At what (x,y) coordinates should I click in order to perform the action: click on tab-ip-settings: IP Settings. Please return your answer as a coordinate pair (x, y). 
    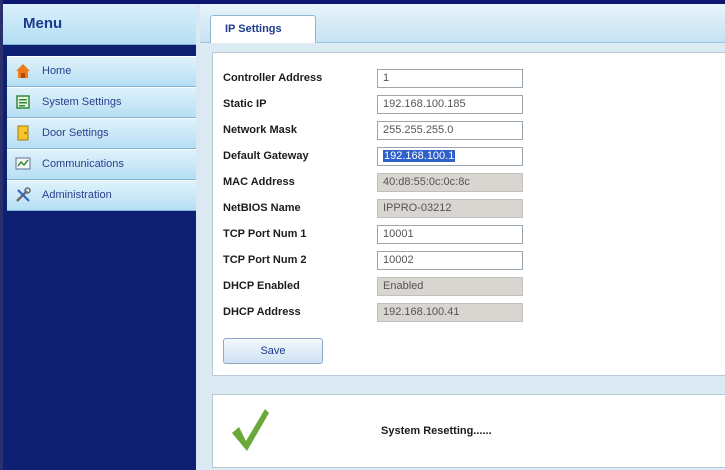
    Looking at the image, I should click on (263, 29).